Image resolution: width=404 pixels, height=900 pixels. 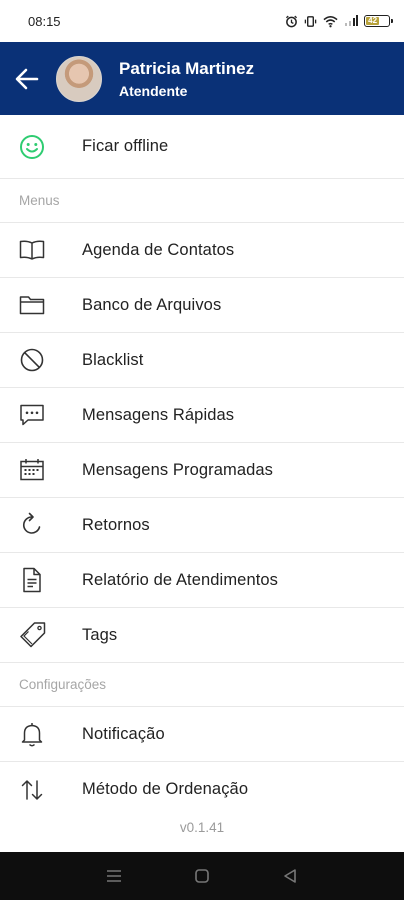 I want to click on menu-item-label: Notificação, so click(x=123, y=733).